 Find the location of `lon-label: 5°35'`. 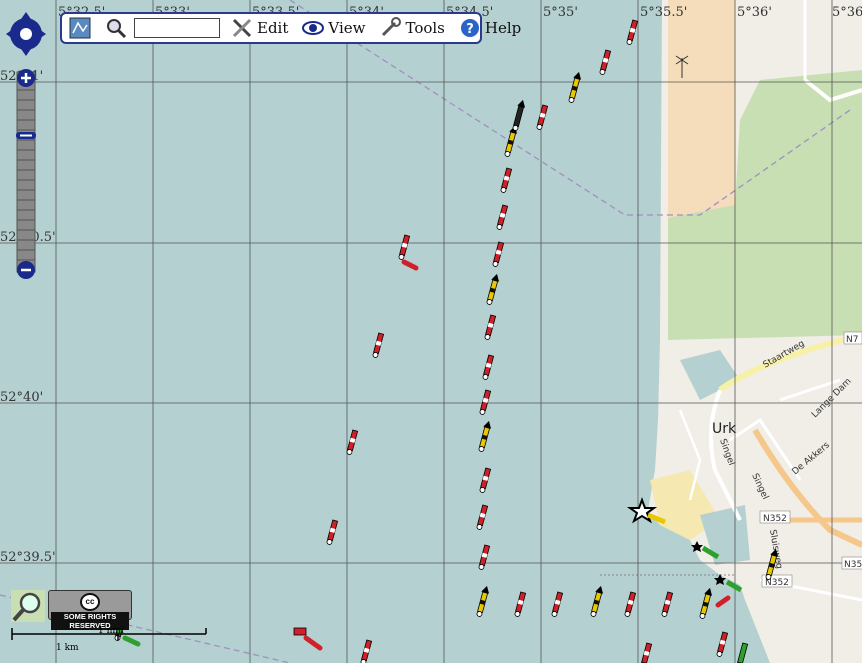

lon-label: 5°35' is located at coordinates (560, 12).